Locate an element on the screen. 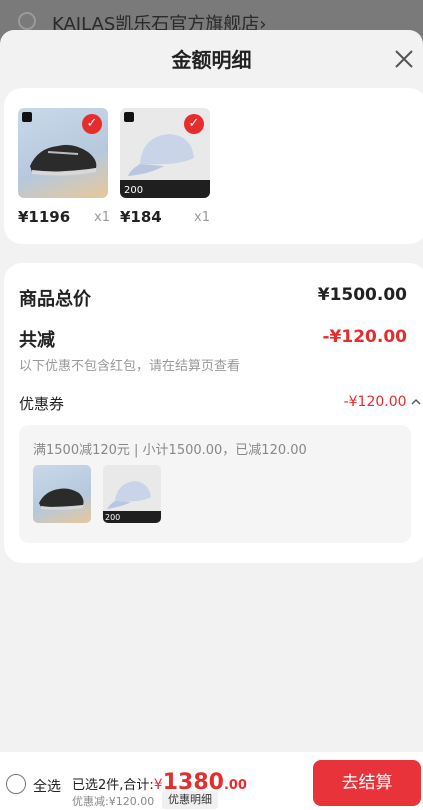  product-thumb-shoe: ✓ is located at coordinates (63, 153).